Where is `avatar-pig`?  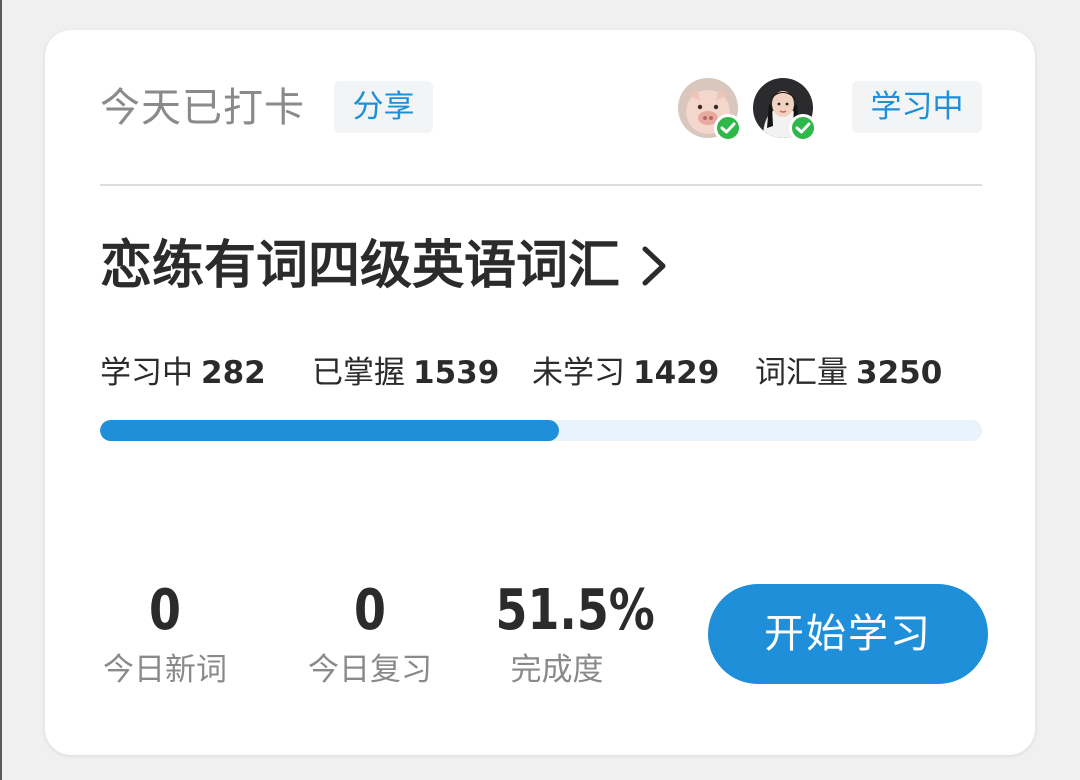 avatar-pig is located at coordinates (710, 110).